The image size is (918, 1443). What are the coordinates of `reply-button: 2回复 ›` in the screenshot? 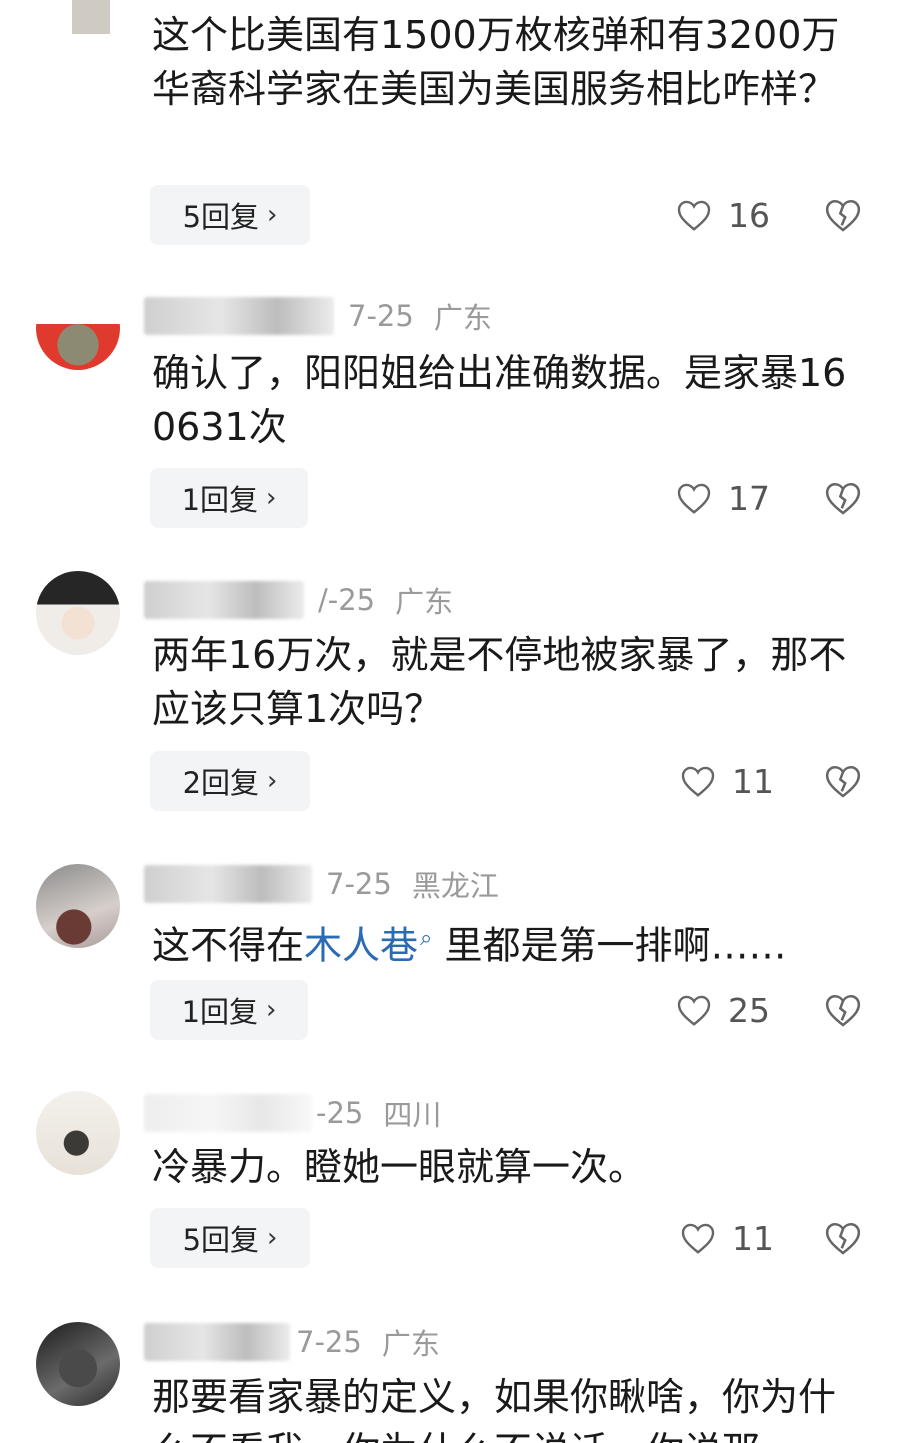 It's located at (230, 781).